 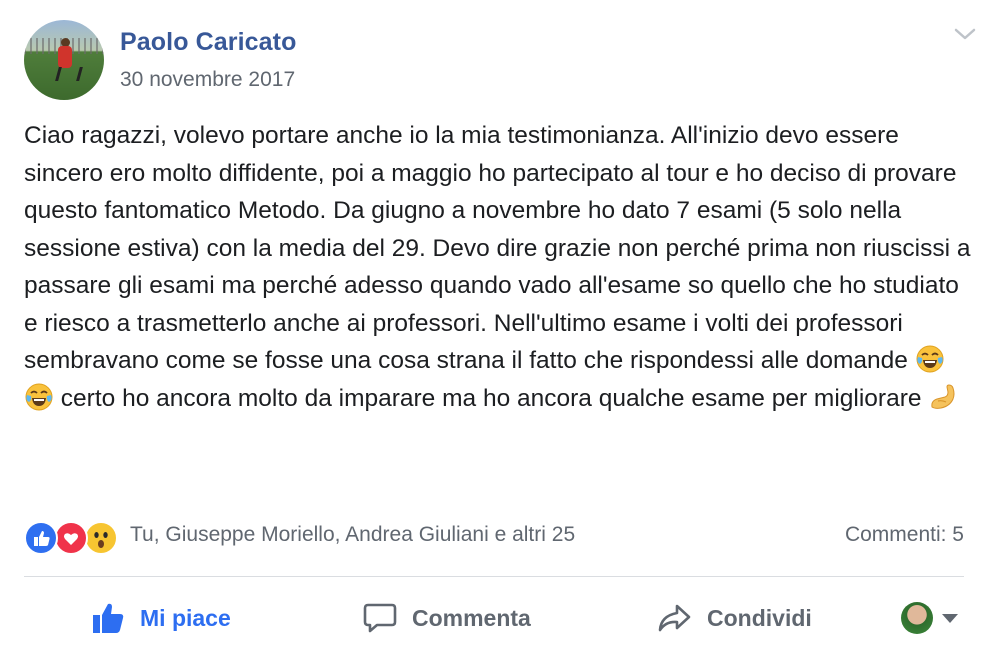 What do you see at coordinates (64, 60) in the screenshot?
I see `author-avatar` at bounding box center [64, 60].